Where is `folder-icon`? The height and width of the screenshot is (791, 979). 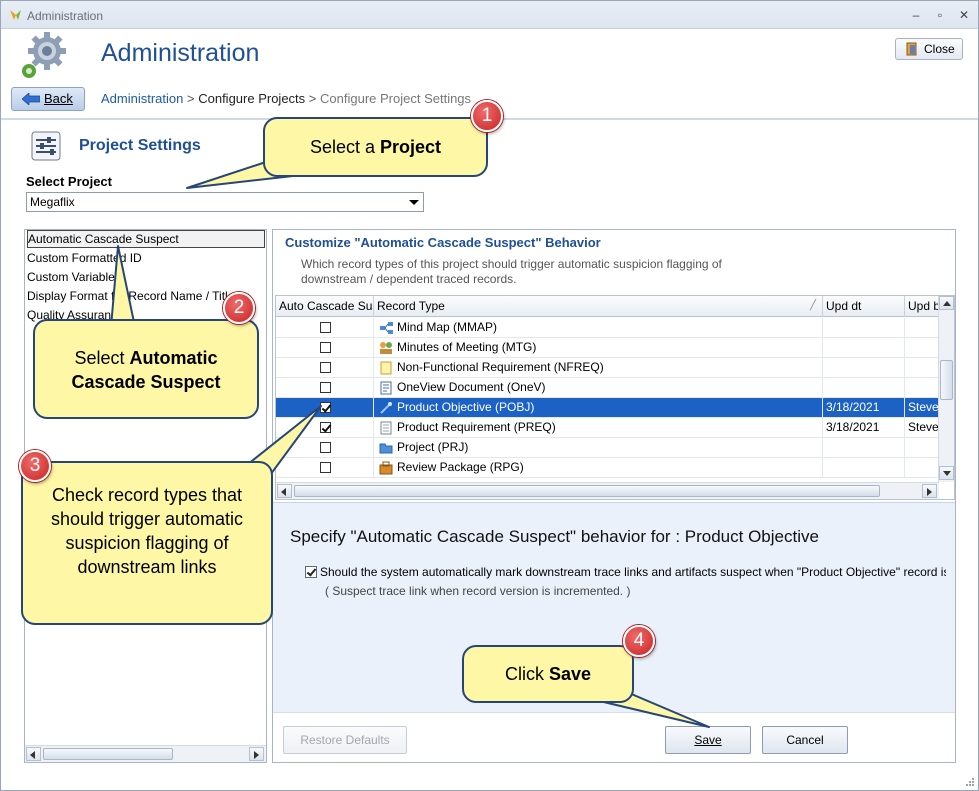
folder-icon is located at coordinates (386, 448).